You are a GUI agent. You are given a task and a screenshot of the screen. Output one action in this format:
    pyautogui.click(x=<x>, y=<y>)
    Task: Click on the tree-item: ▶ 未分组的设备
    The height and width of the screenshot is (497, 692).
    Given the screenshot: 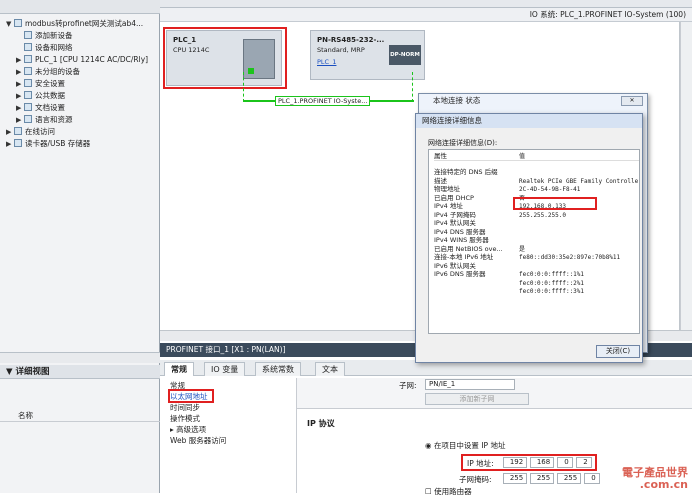 What is the action you would take?
    pyautogui.click(x=48, y=72)
    